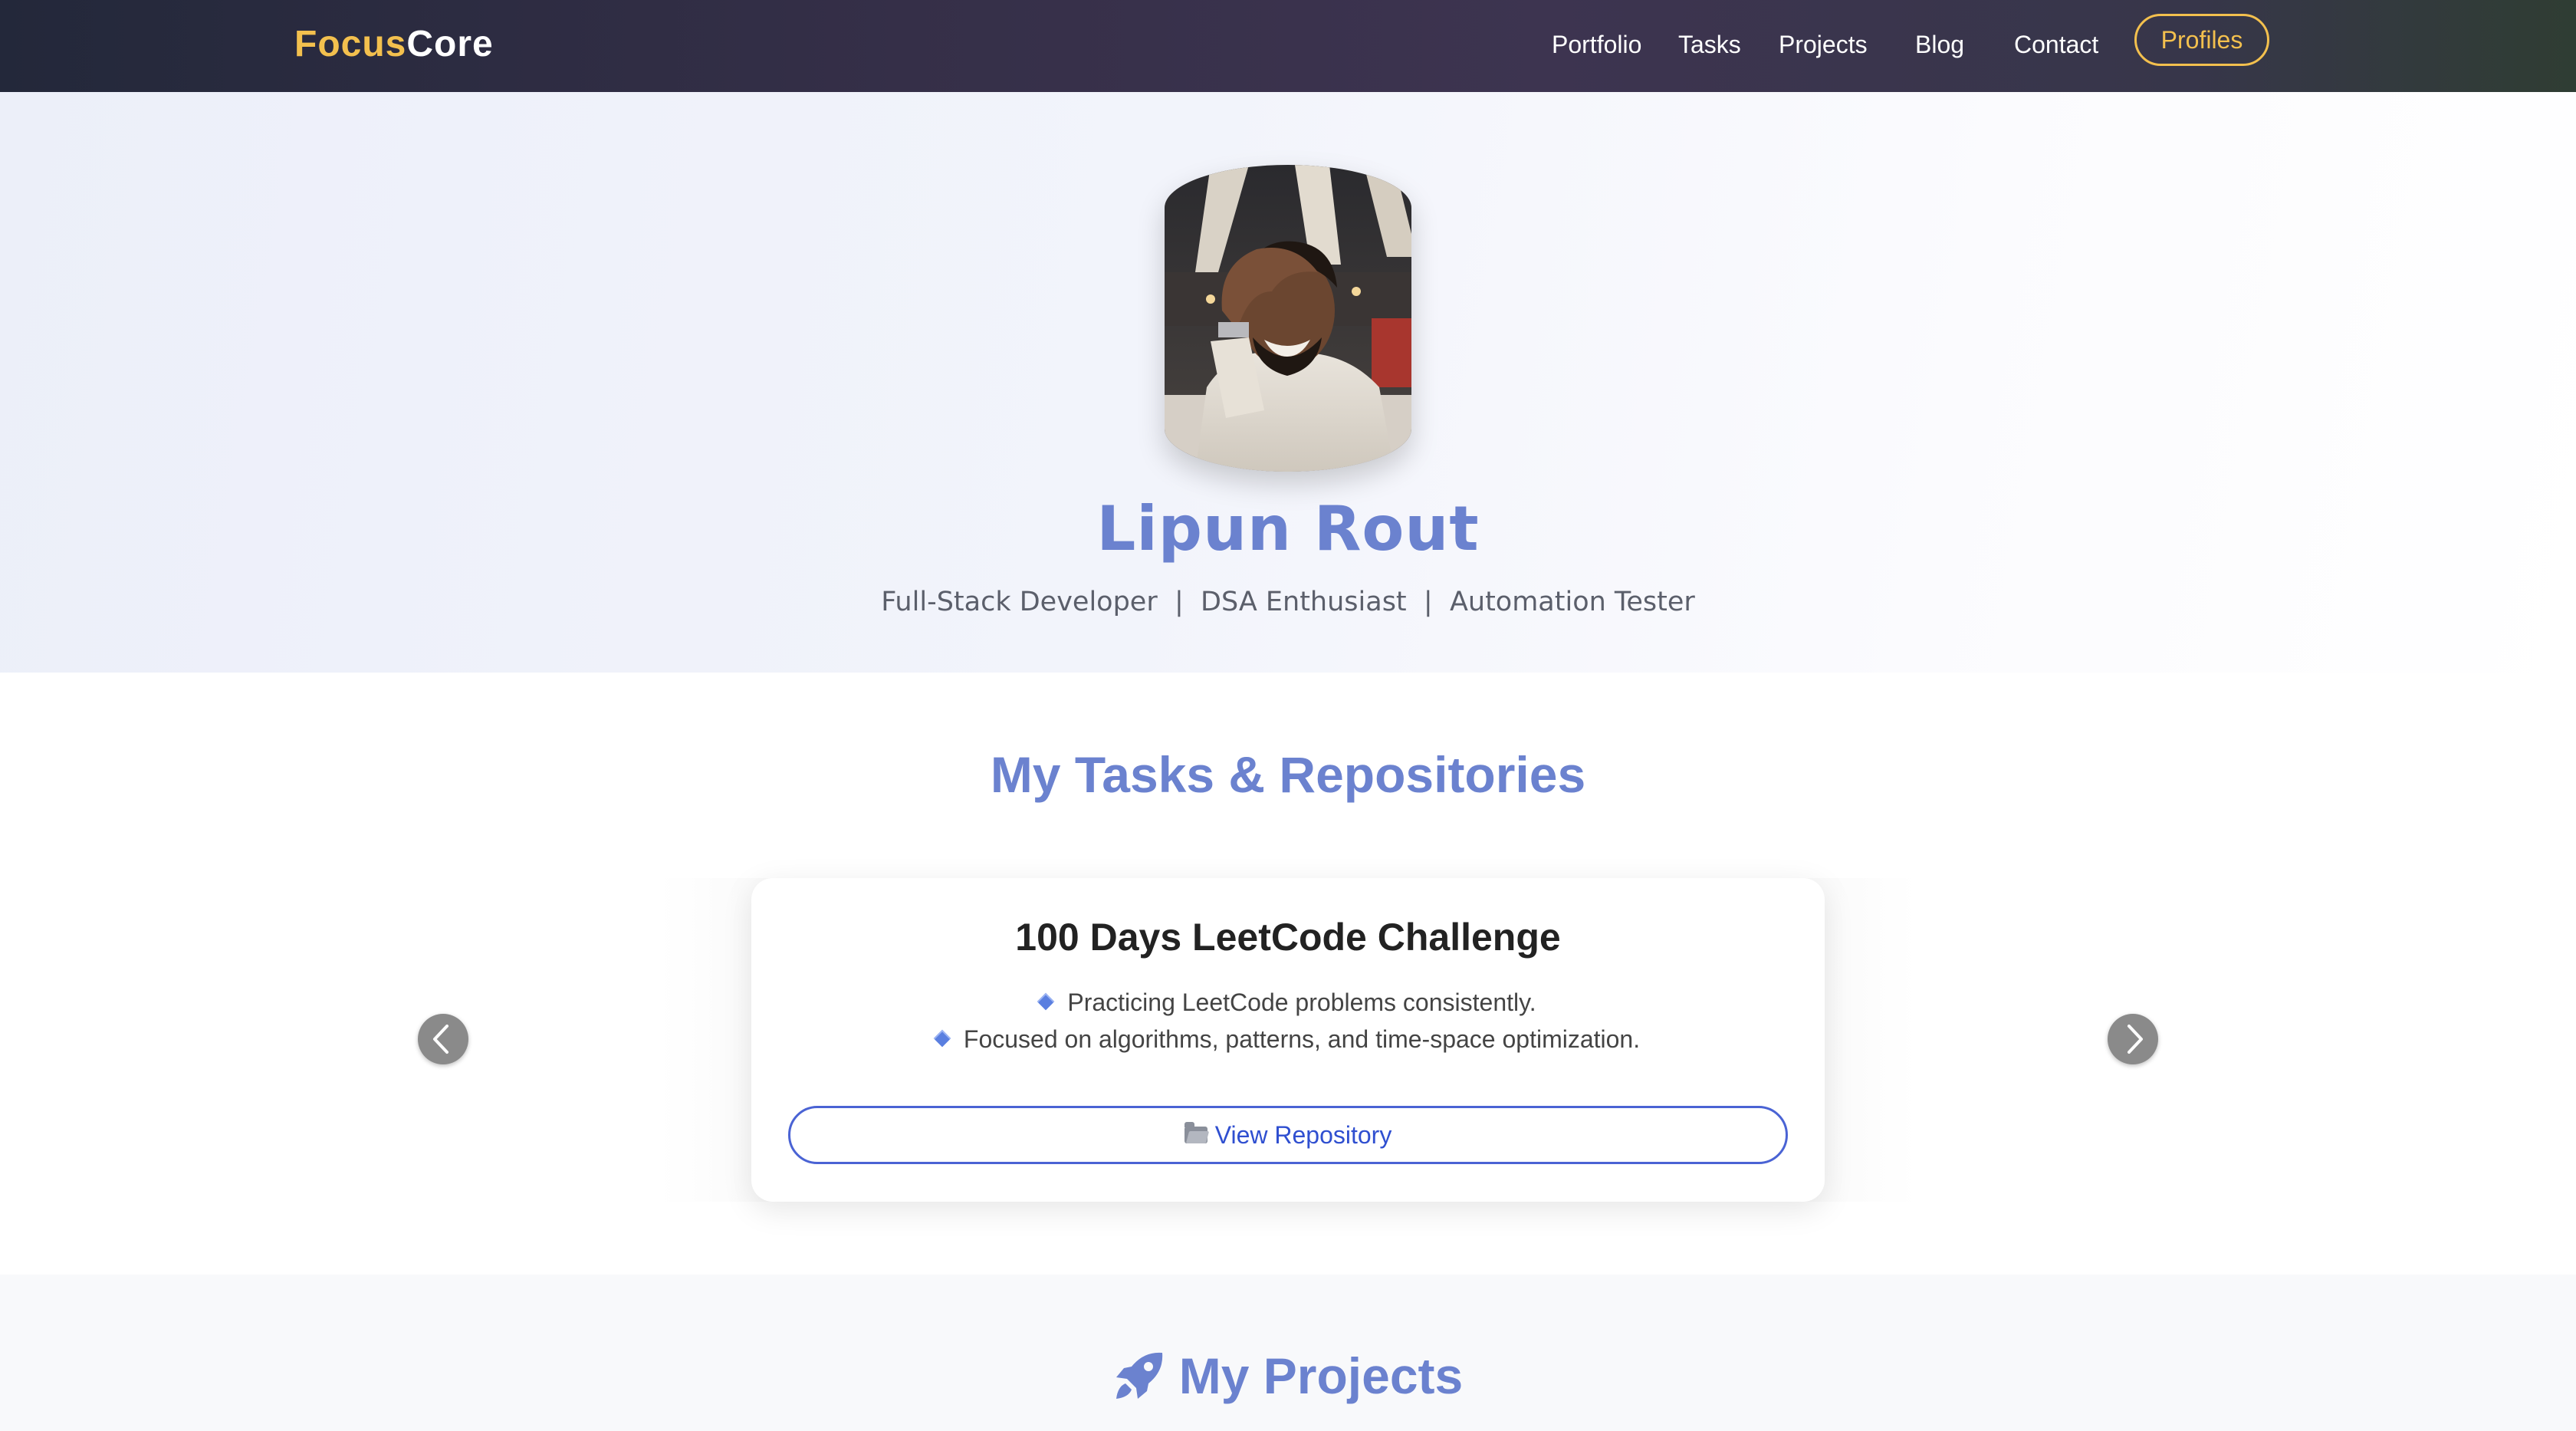 The width and height of the screenshot is (2576, 1431). Describe the element at coordinates (1939, 45) in the screenshot. I see `nav-link-blog: Blog` at that location.